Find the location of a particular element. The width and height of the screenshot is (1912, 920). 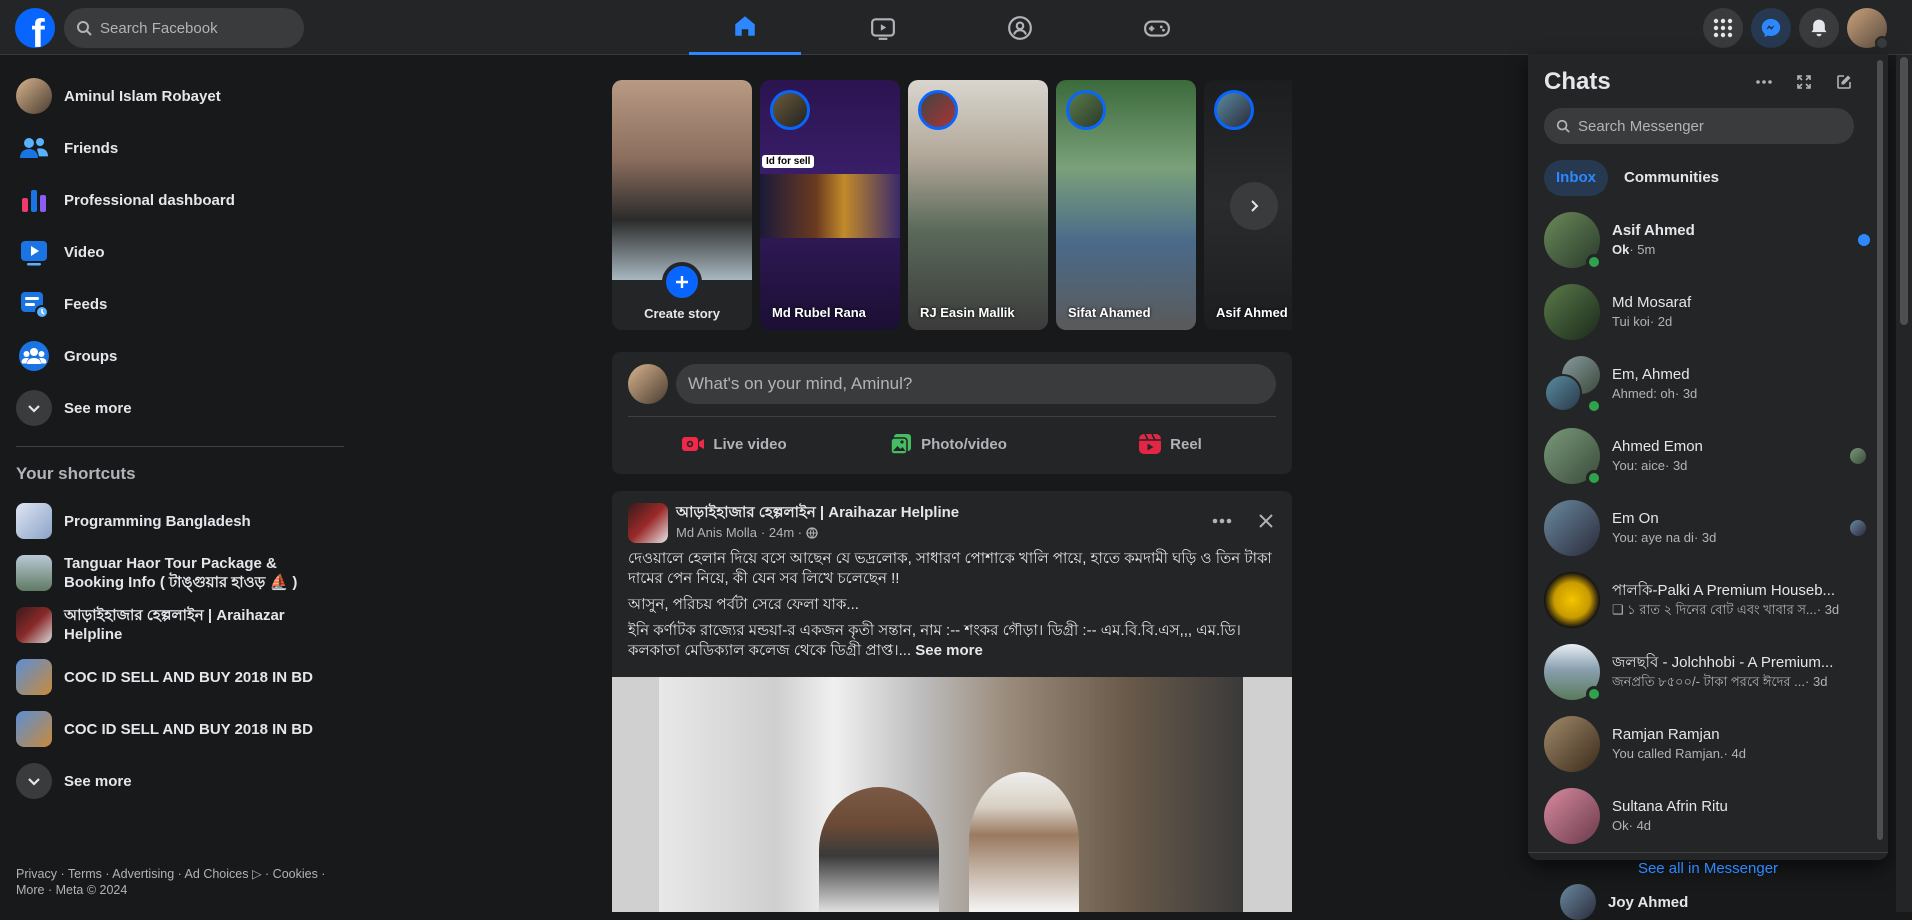

post-time: · 24m · is located at coordinates (781, 532).